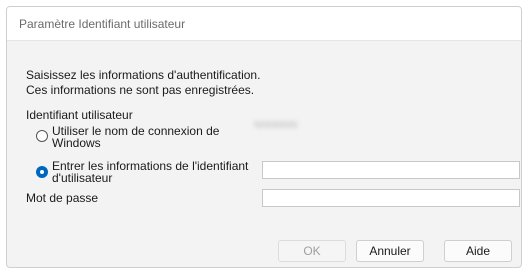  Describe the element at coordinates (42, 172) in the screenshot. I see `radio-enter-user-id` at that location.